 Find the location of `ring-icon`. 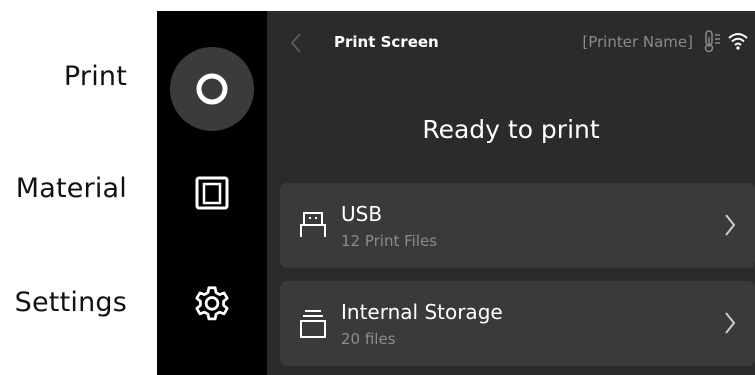

ring-icon is located at coordinates (212, 89).